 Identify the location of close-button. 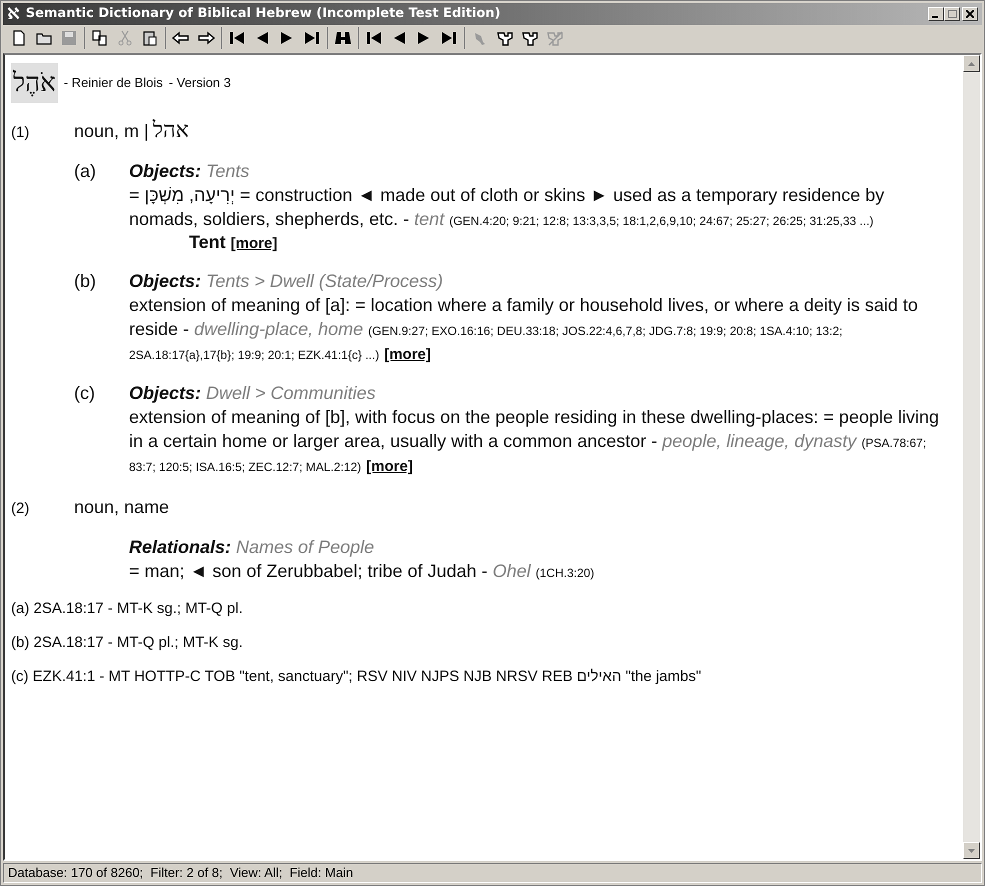
(970, 14).